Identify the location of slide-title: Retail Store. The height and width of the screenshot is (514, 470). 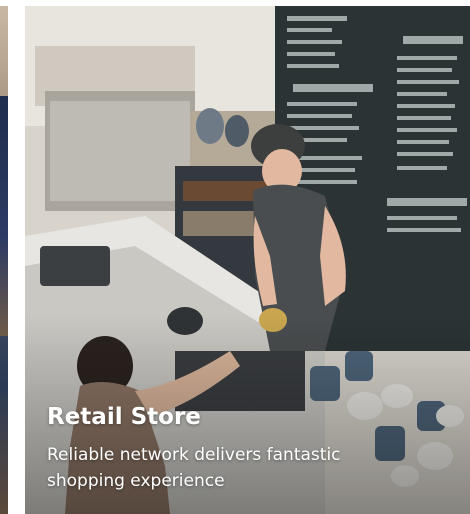
(124, 417).